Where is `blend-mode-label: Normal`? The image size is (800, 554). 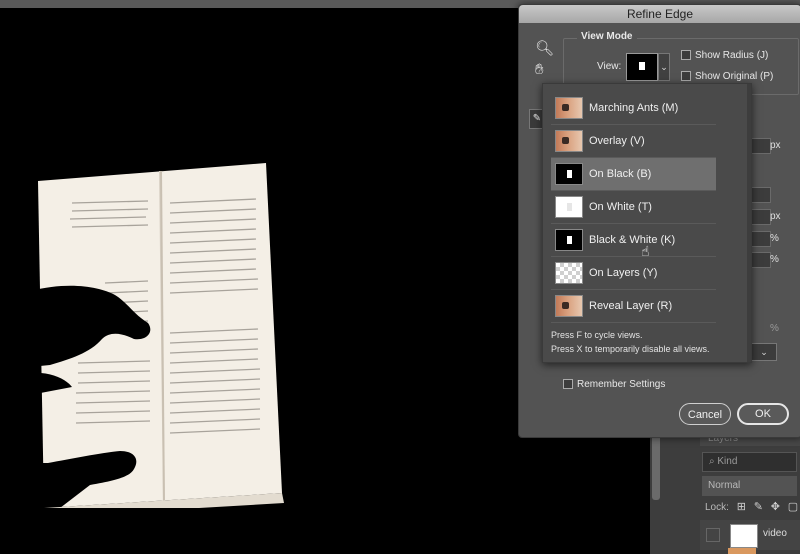 blend-mode-label: Normal is located at coordinates (724, 485).